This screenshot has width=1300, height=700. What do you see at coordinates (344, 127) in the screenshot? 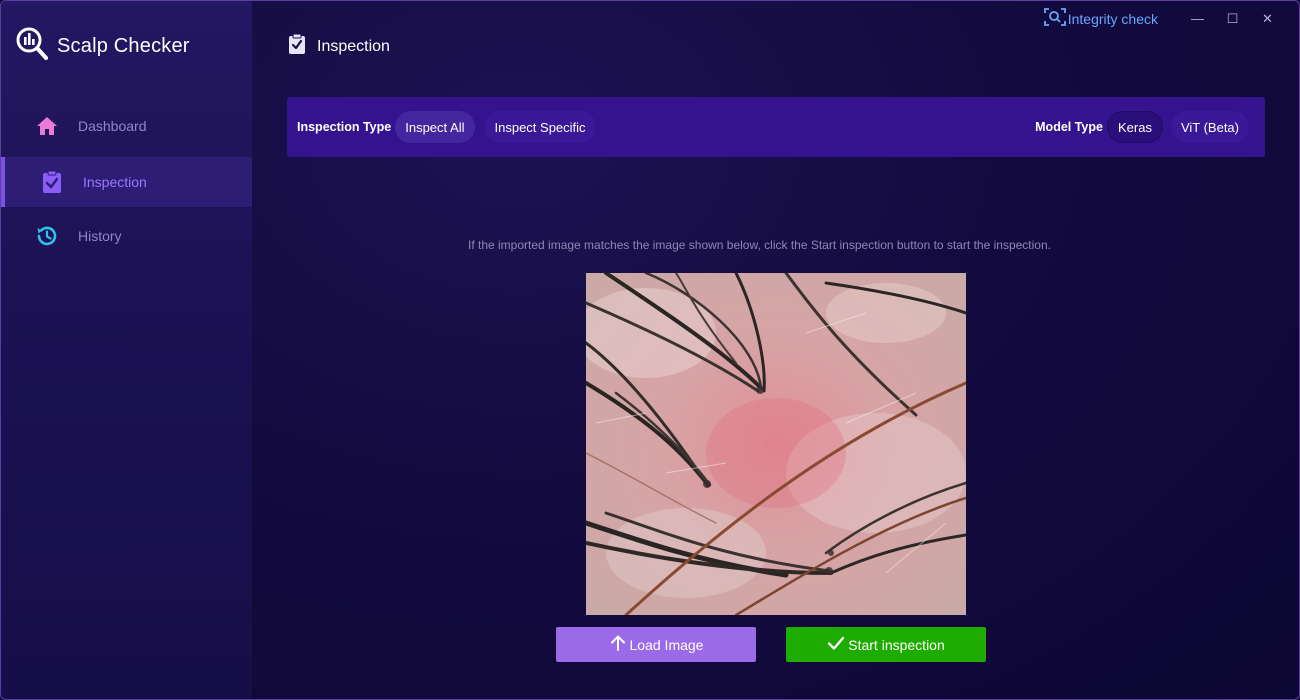
I see `inspection-type-label: Inspection Type` at bounding box center [344, 127].